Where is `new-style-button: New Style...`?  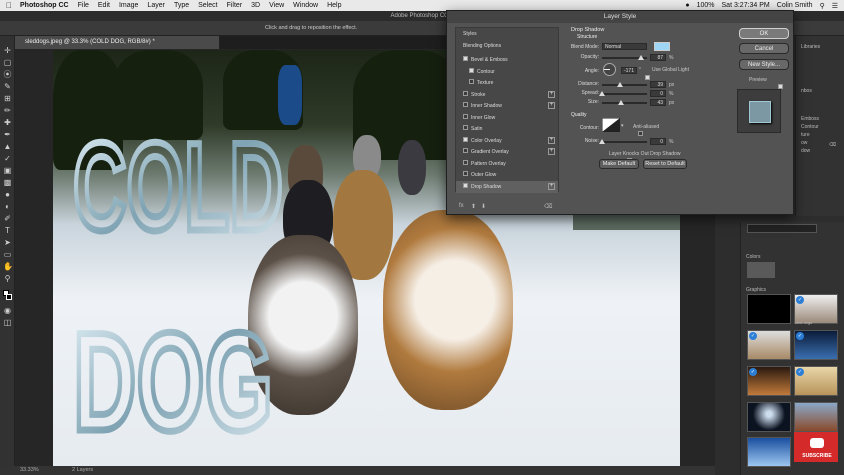 new-style-button: New Style... is located at coordinates (764, 64).